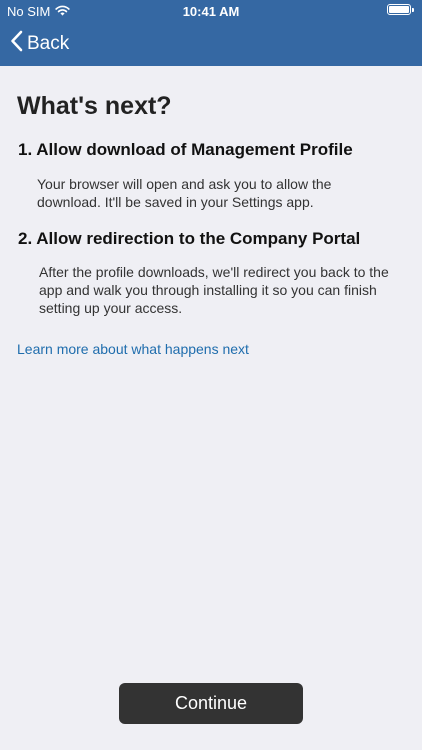  What do you see at coordinates (16, 44) in the screenshot?
I see `chevron-left-icon` at bounding box center [16, 44].